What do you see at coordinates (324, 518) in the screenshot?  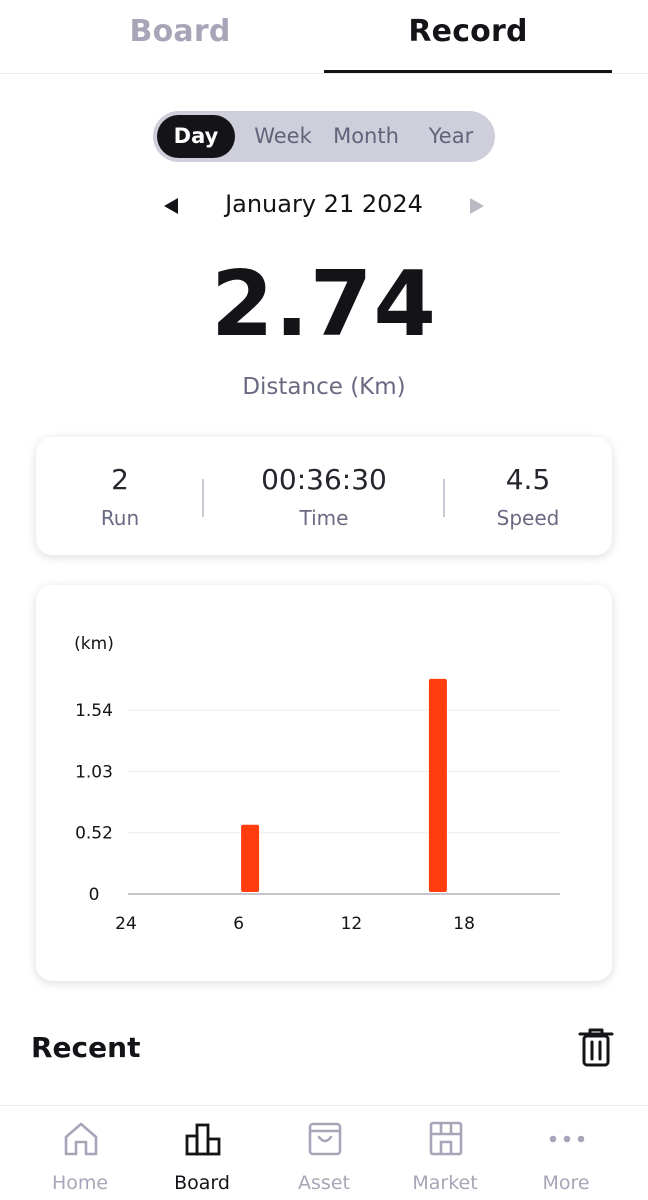 I see `time-label: Time` at bounding box center [324, 518].